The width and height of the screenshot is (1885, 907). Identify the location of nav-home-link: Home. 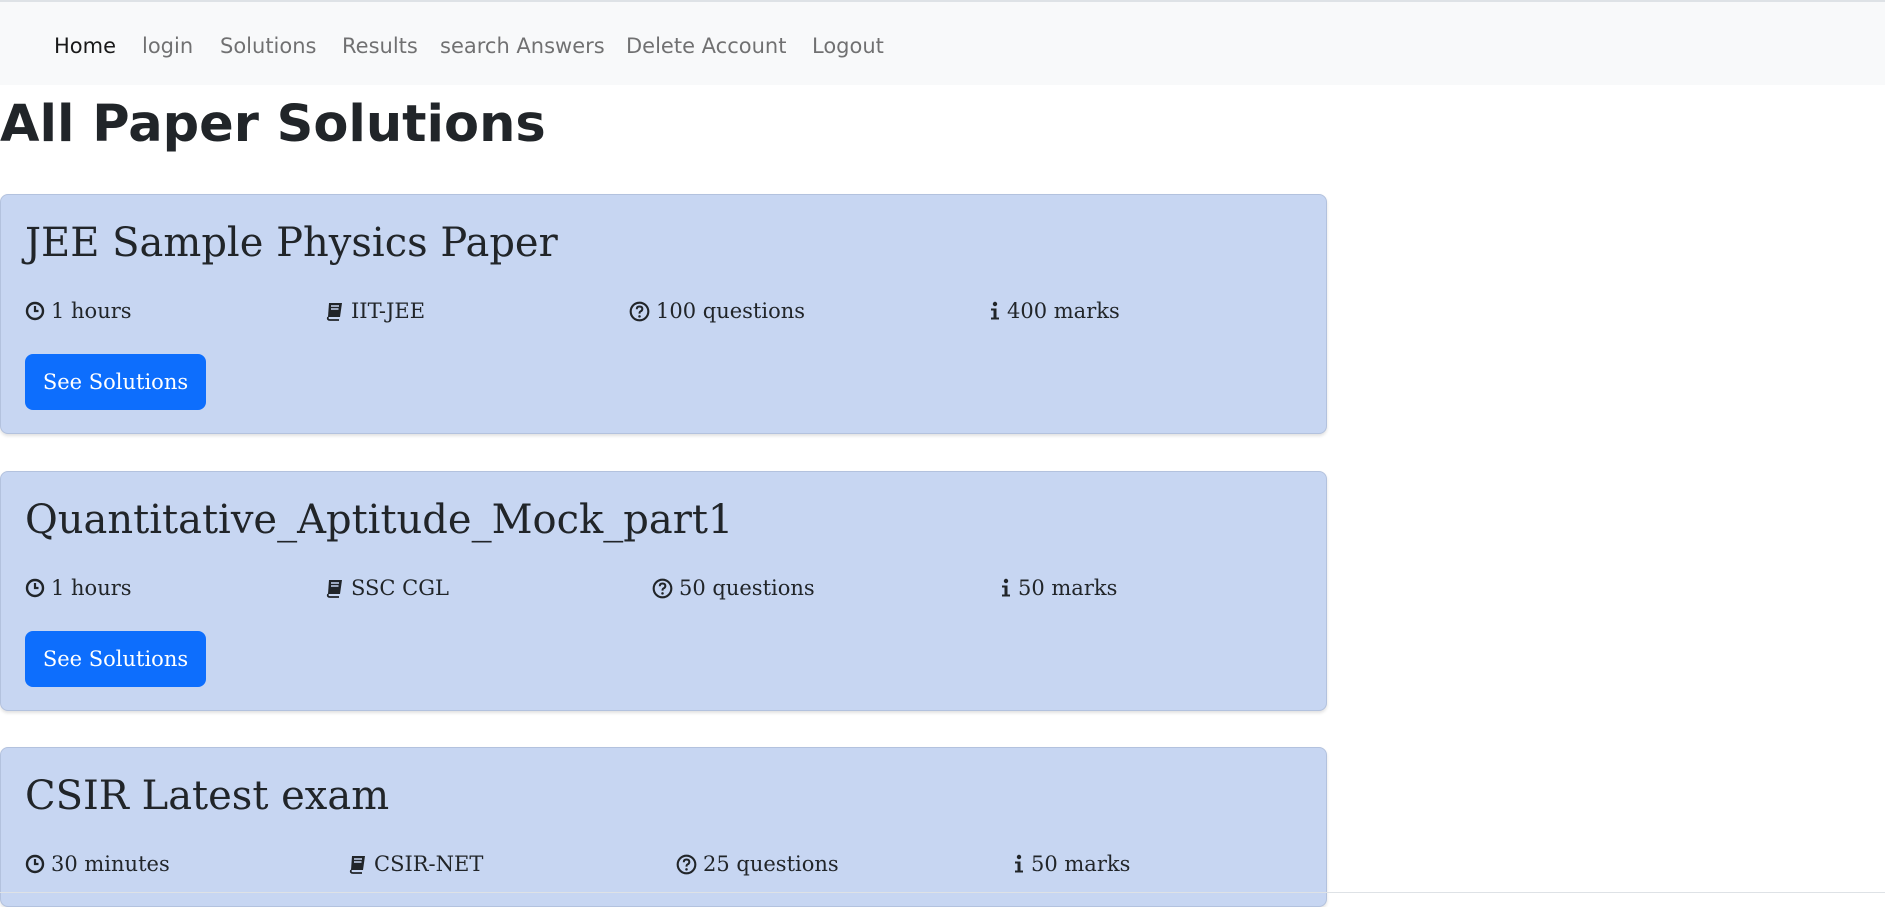
(85, 46).